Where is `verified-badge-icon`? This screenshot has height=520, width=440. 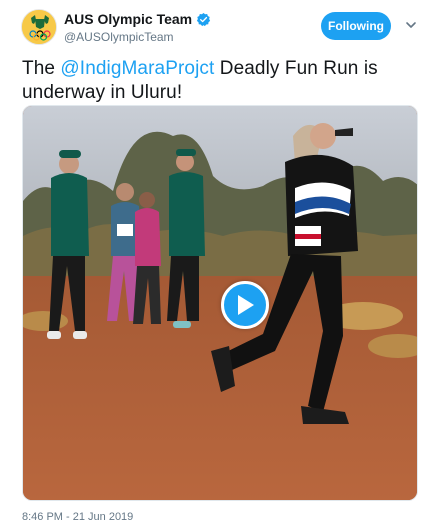
verified-badge-icon is located at coordinates (204, 19).